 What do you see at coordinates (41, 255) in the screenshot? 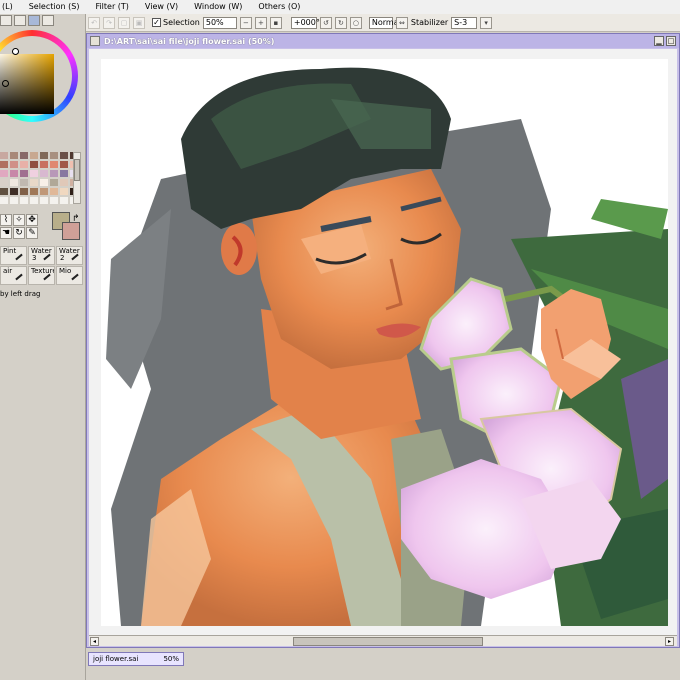
I see `brush-slot: Water 3` at bounding box center [41, 255].